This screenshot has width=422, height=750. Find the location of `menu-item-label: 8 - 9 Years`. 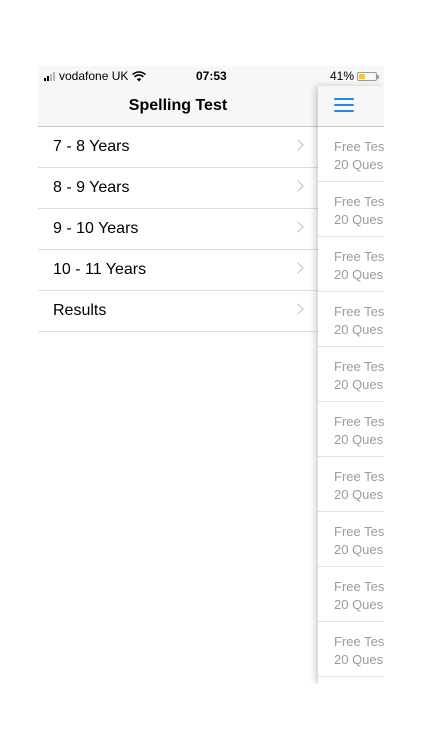

menu-item-label: 8 - 9 Years is located at coordinates (91, 187).